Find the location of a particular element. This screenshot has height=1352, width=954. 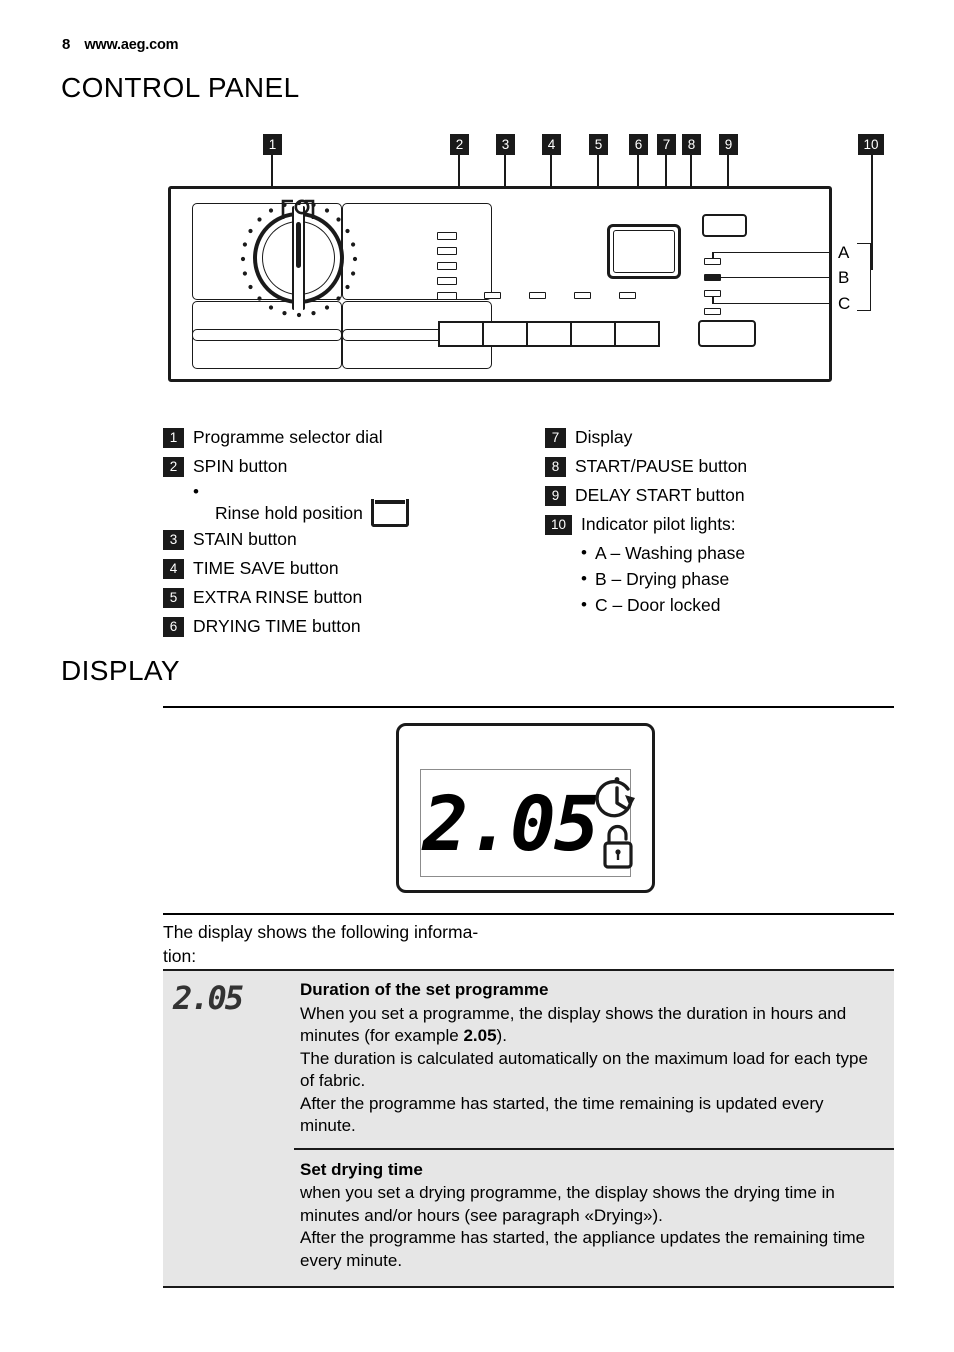

legend-badge-10: 10 is located at coordinates (558, 525).